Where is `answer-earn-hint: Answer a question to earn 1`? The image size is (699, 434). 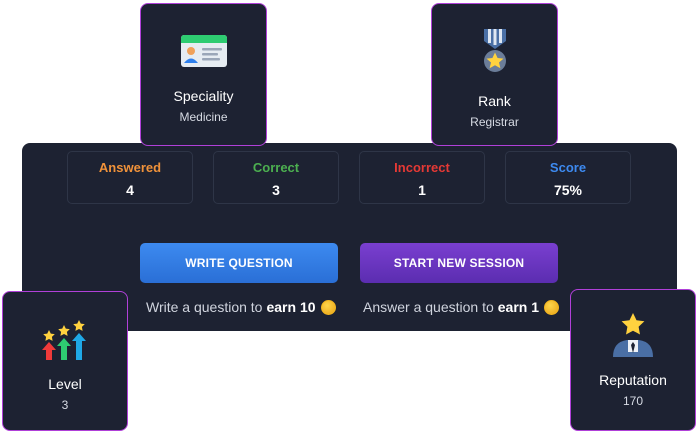 answer-earn-hint: Answer a question to earn 1 is located at coordinates (461, 307).